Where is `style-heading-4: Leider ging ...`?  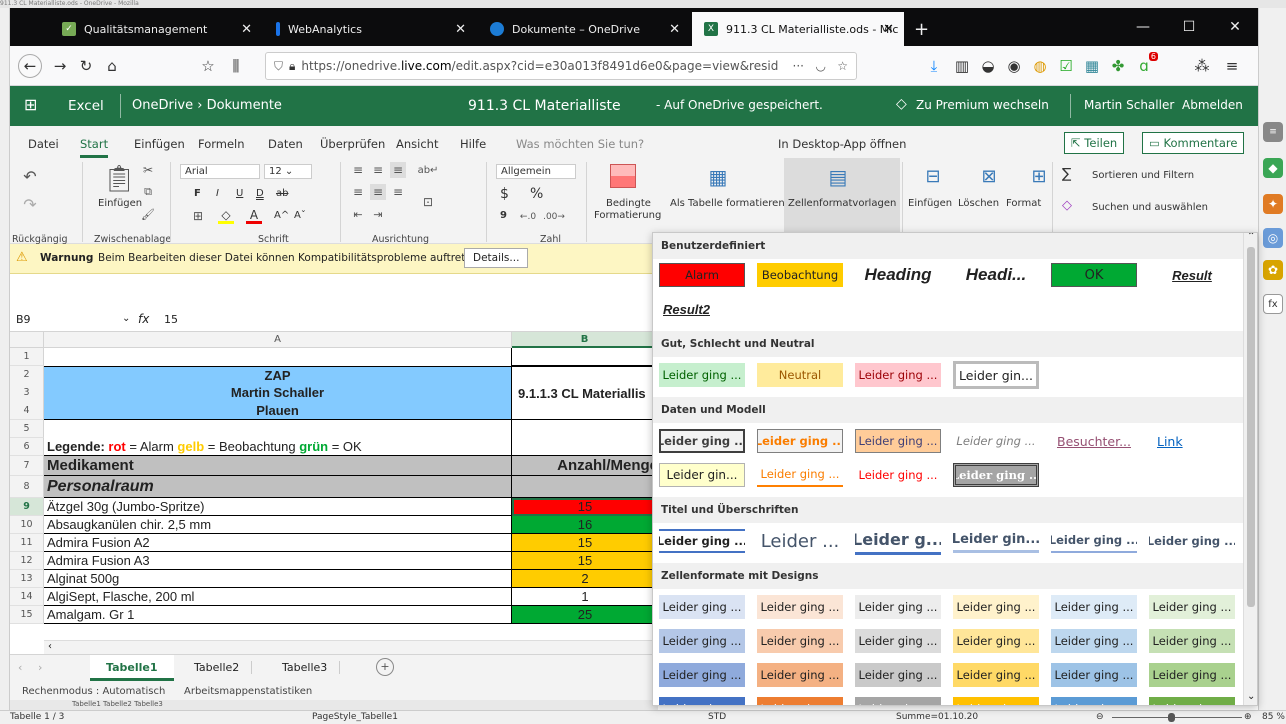 style-heading-4: Leider ging ... is located at coordinates (1192, 541).